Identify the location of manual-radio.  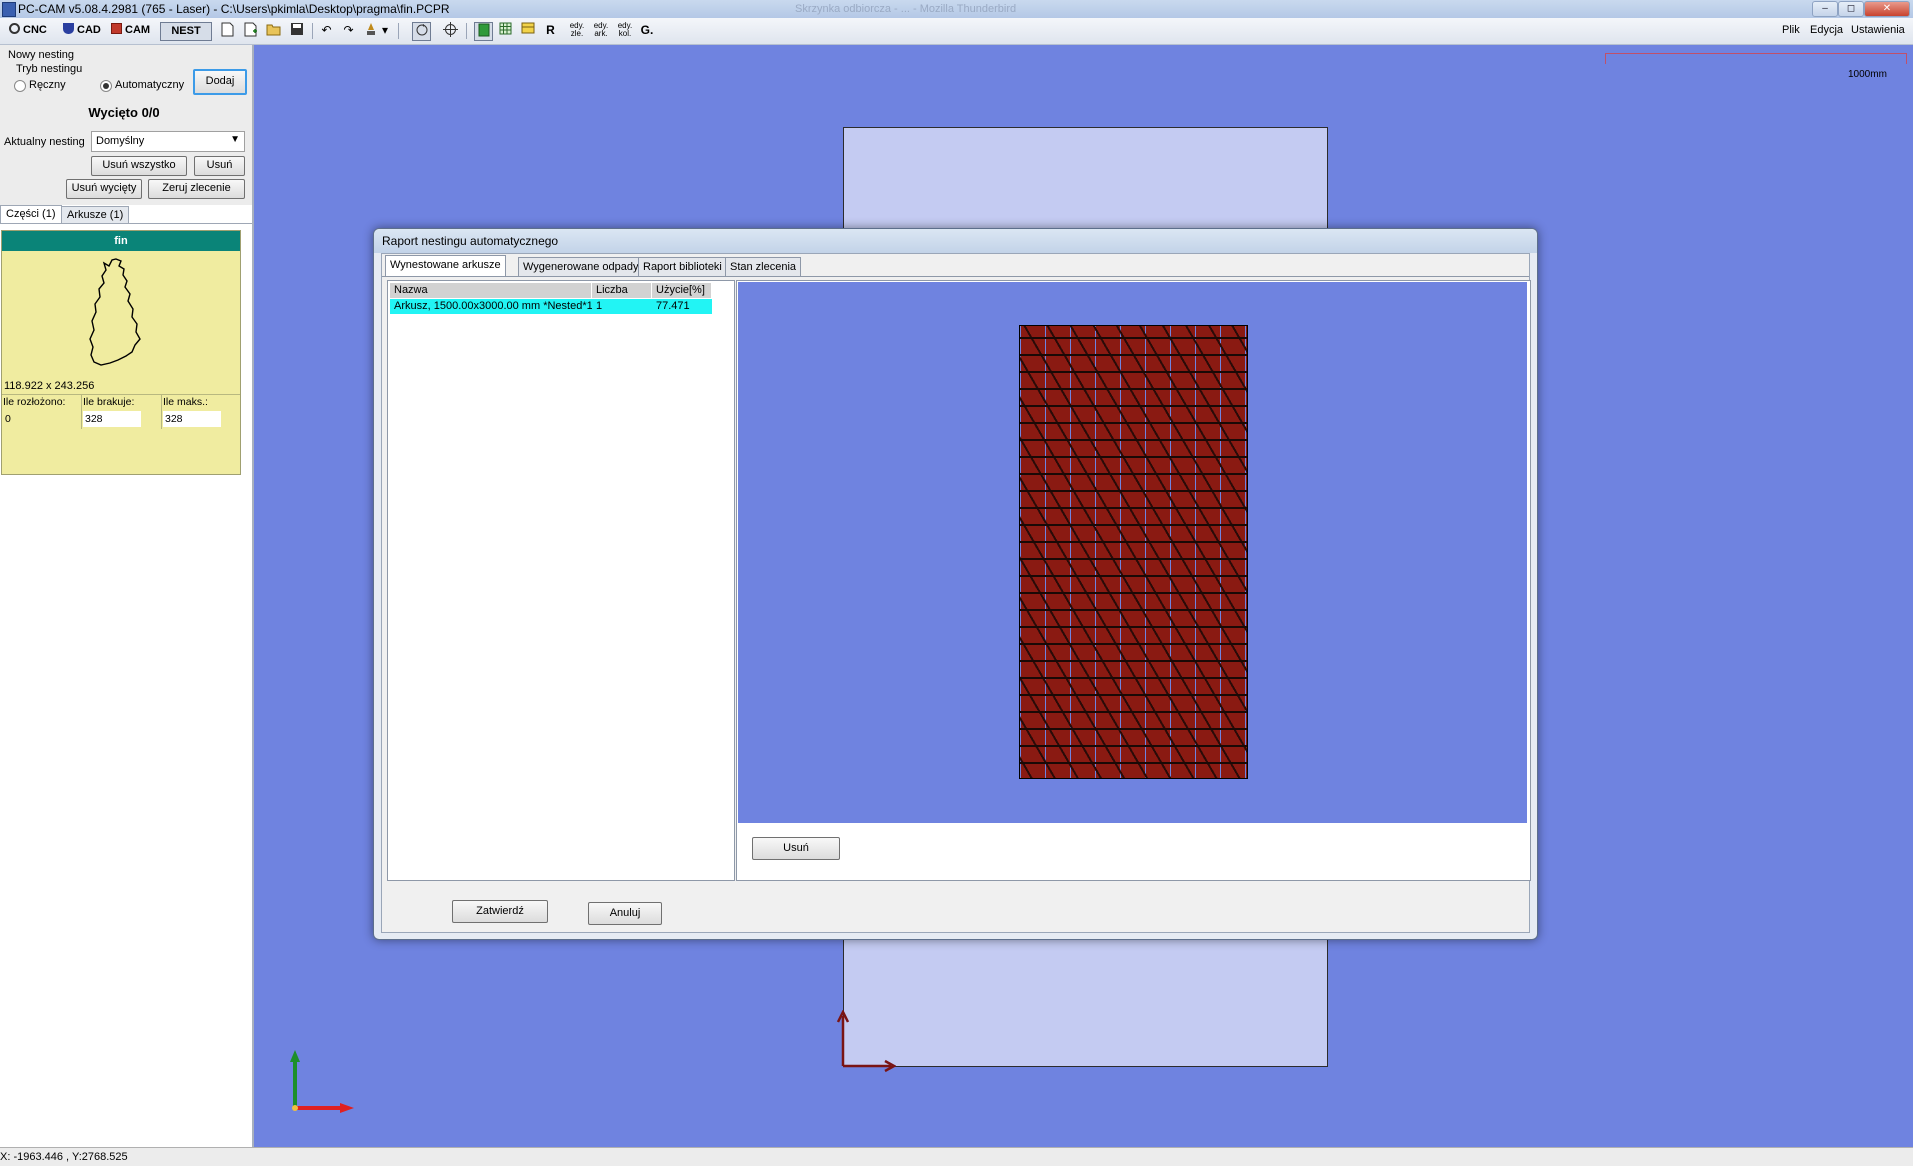
(20, 86).